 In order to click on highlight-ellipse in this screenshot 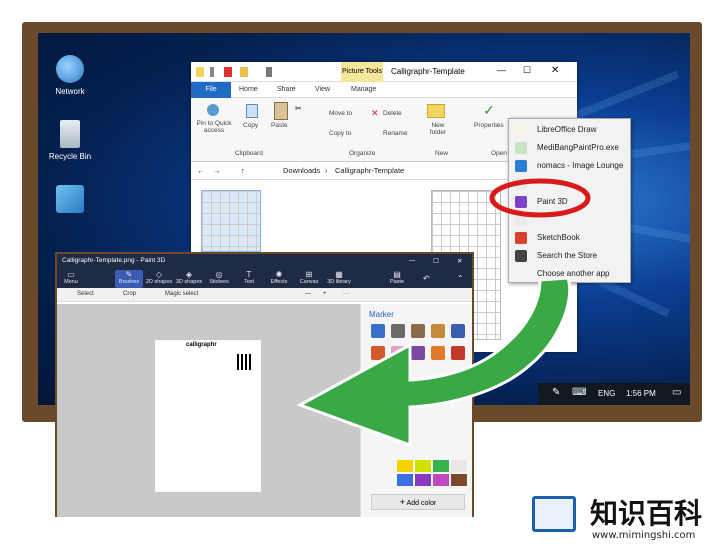, I will do `click(540, 198)`.